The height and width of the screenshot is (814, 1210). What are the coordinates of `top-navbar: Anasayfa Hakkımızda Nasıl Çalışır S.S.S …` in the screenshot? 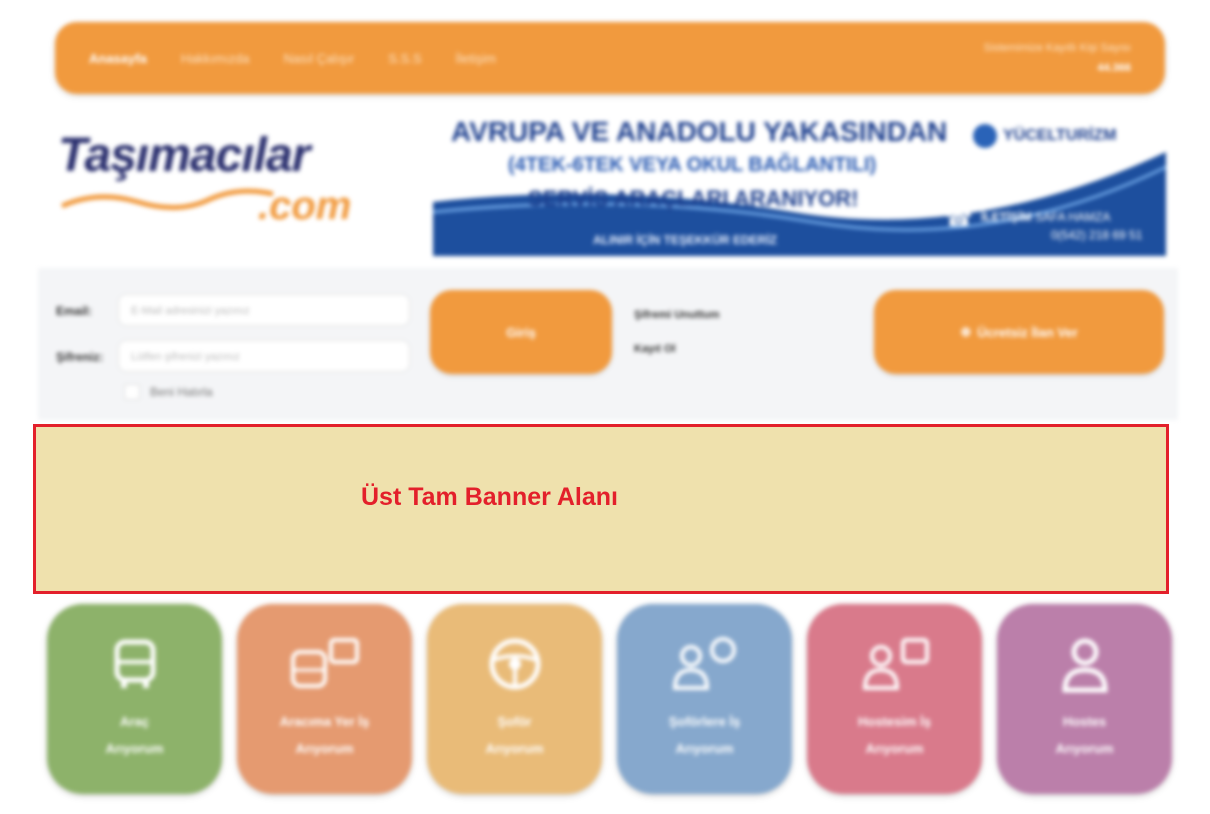 It's located at (610, 58).